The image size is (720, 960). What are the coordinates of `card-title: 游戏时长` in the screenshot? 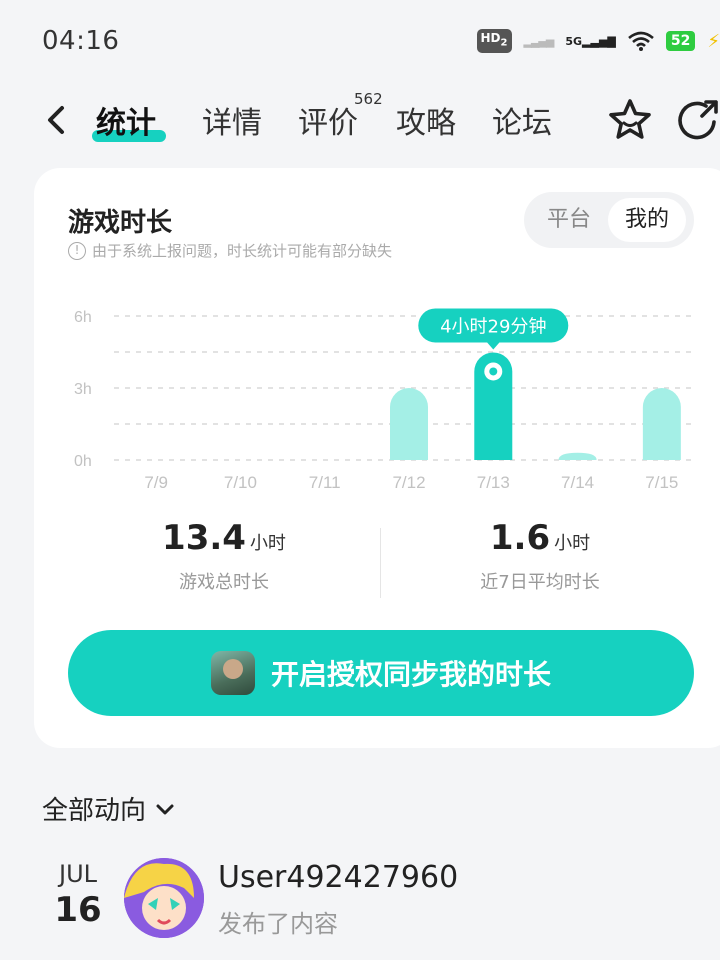 It's located at (120, 223).